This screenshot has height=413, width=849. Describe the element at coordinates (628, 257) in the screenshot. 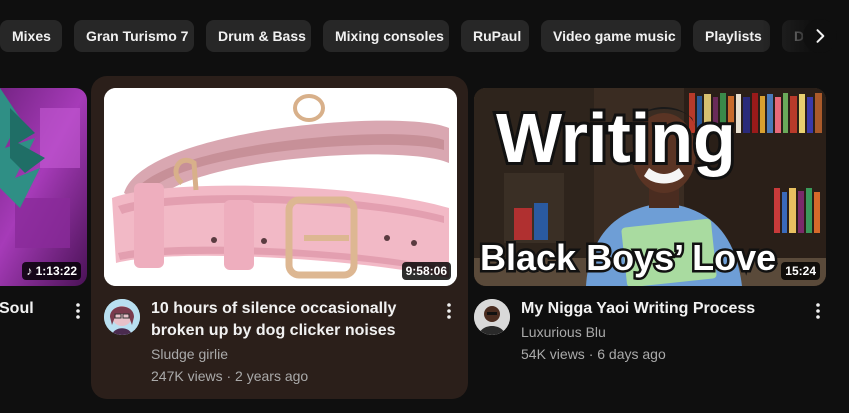

I see `thumbnail-text-bottom: Black Boys’ Love` at that location.